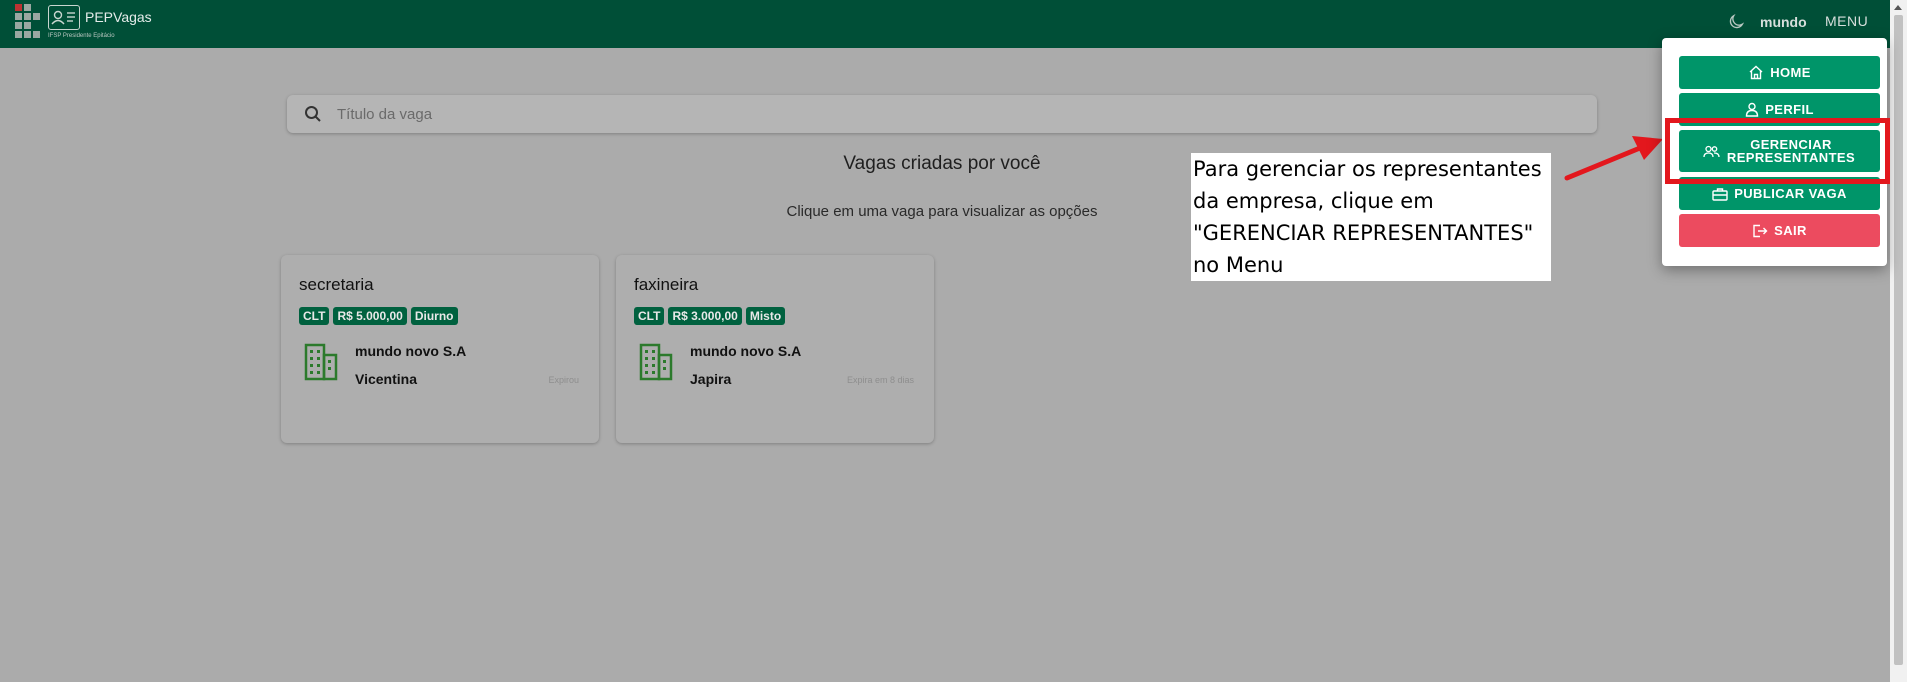  I want to click on job-tags: CLT R$ 3.000,00 Misto, so click(710, 316).